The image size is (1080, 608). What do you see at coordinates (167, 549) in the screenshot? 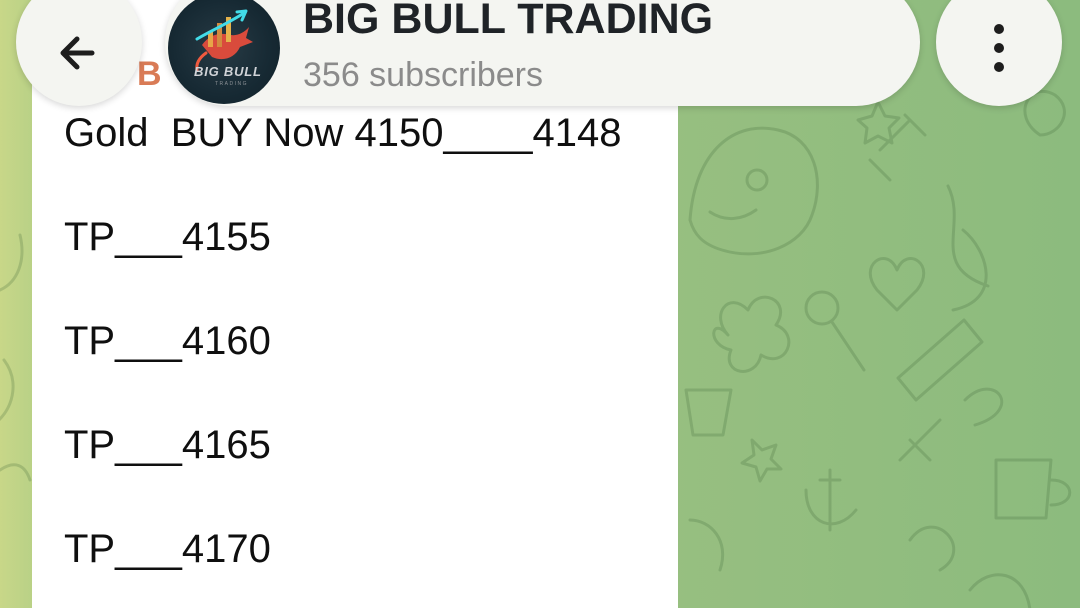
I see `message-line-tp4: TP___4170` at bounding box center [167, 549].